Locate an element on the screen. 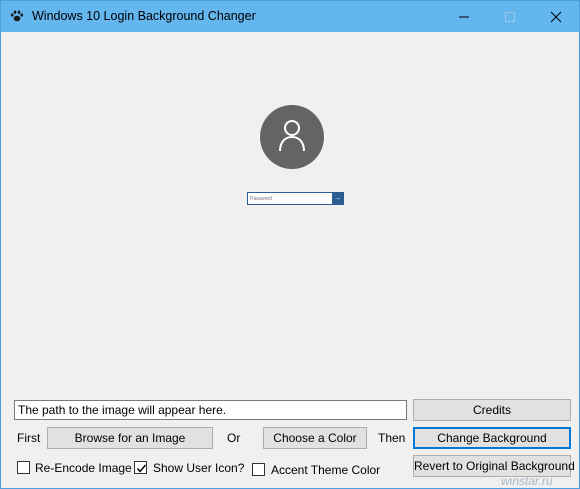  change-background-button: Change Background is located at coordinates (492, 438).